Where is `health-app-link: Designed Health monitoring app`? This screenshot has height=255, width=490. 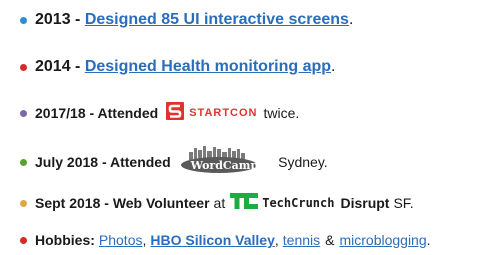
health-app-link: Designed Health monitoring app is located at coordinates (208, 67).